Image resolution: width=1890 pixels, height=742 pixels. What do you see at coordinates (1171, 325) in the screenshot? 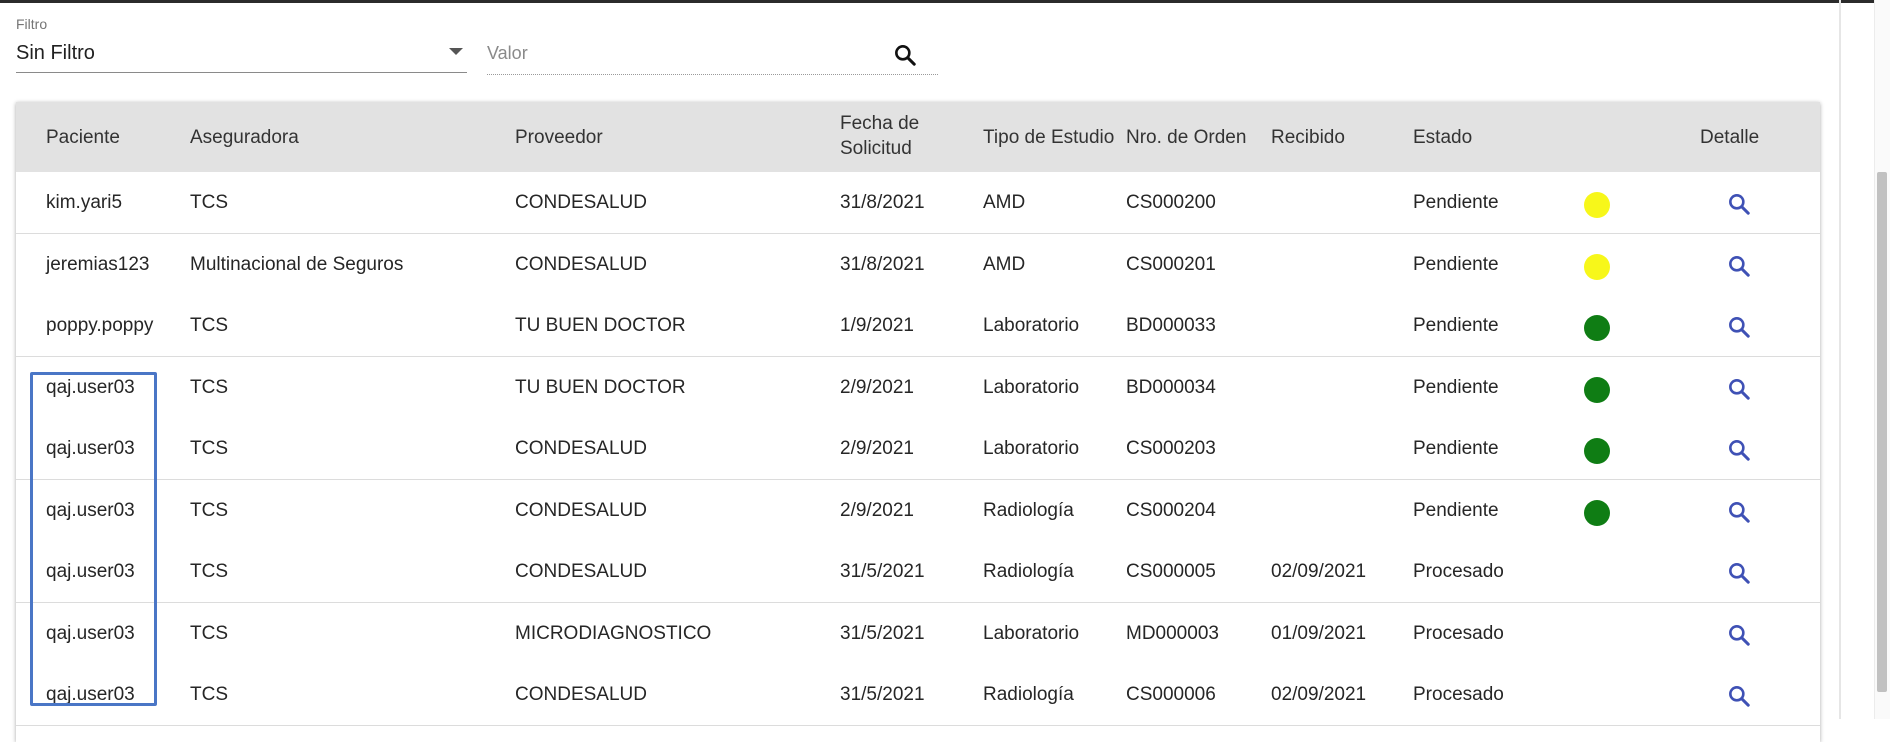
I see `cell-orden: BD000033` at bounding box center [1171, 325].